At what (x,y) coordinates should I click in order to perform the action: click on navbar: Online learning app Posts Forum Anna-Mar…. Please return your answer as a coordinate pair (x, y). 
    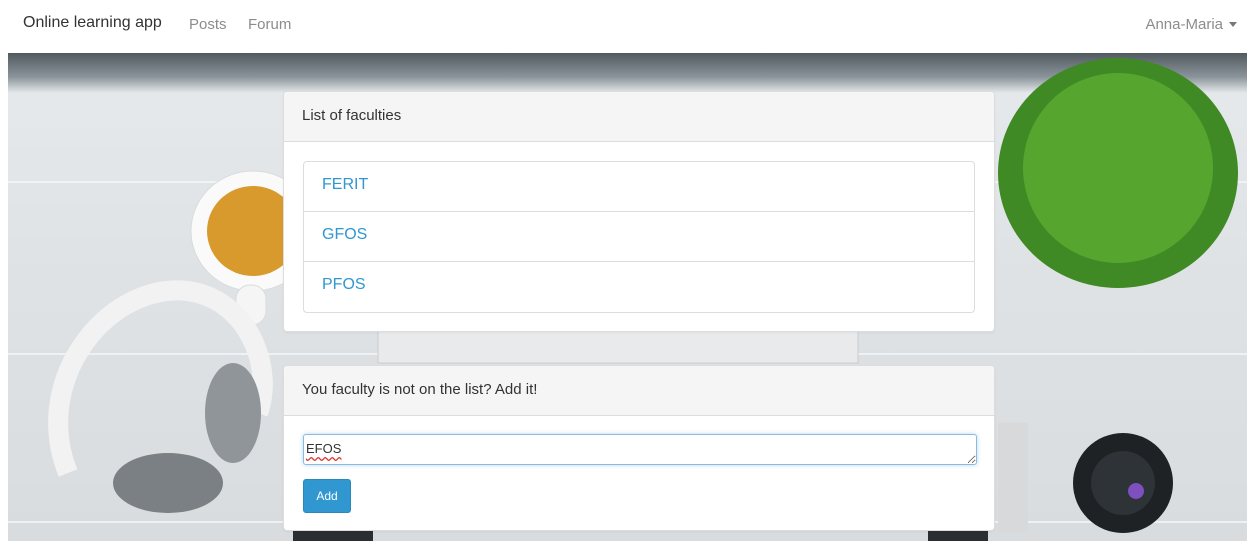
    Looking at the image, I should click on (623, 26).